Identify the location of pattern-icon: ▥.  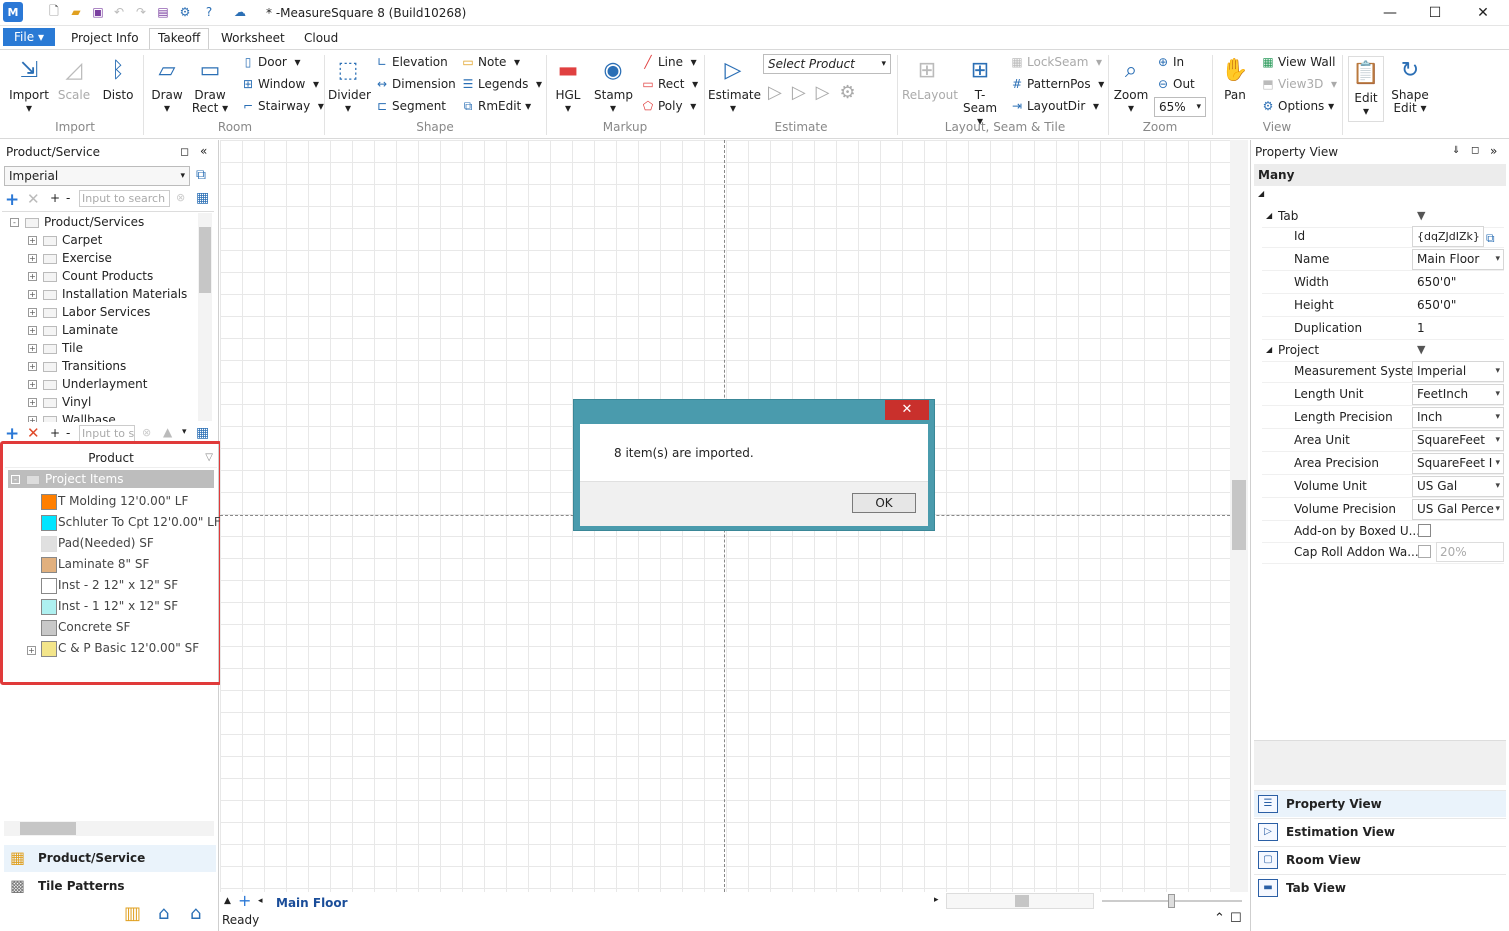
(132, 913).